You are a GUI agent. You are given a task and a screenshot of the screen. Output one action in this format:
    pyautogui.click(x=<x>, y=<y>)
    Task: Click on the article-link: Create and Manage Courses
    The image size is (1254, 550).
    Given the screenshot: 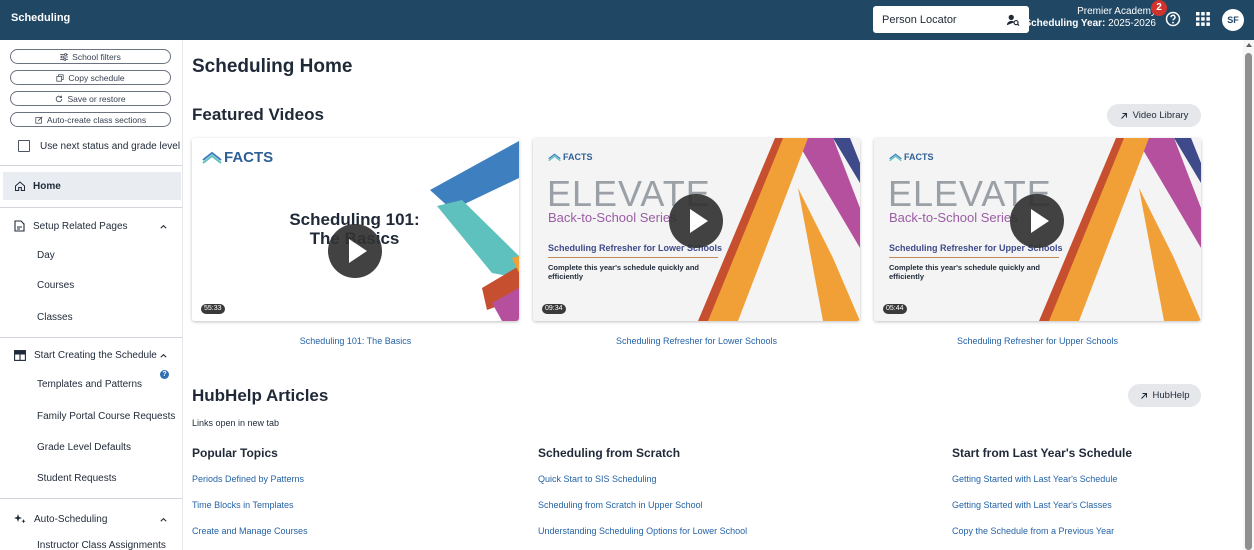 What is the action you would take?
    pyautogui.click(x=250, y=531)
    